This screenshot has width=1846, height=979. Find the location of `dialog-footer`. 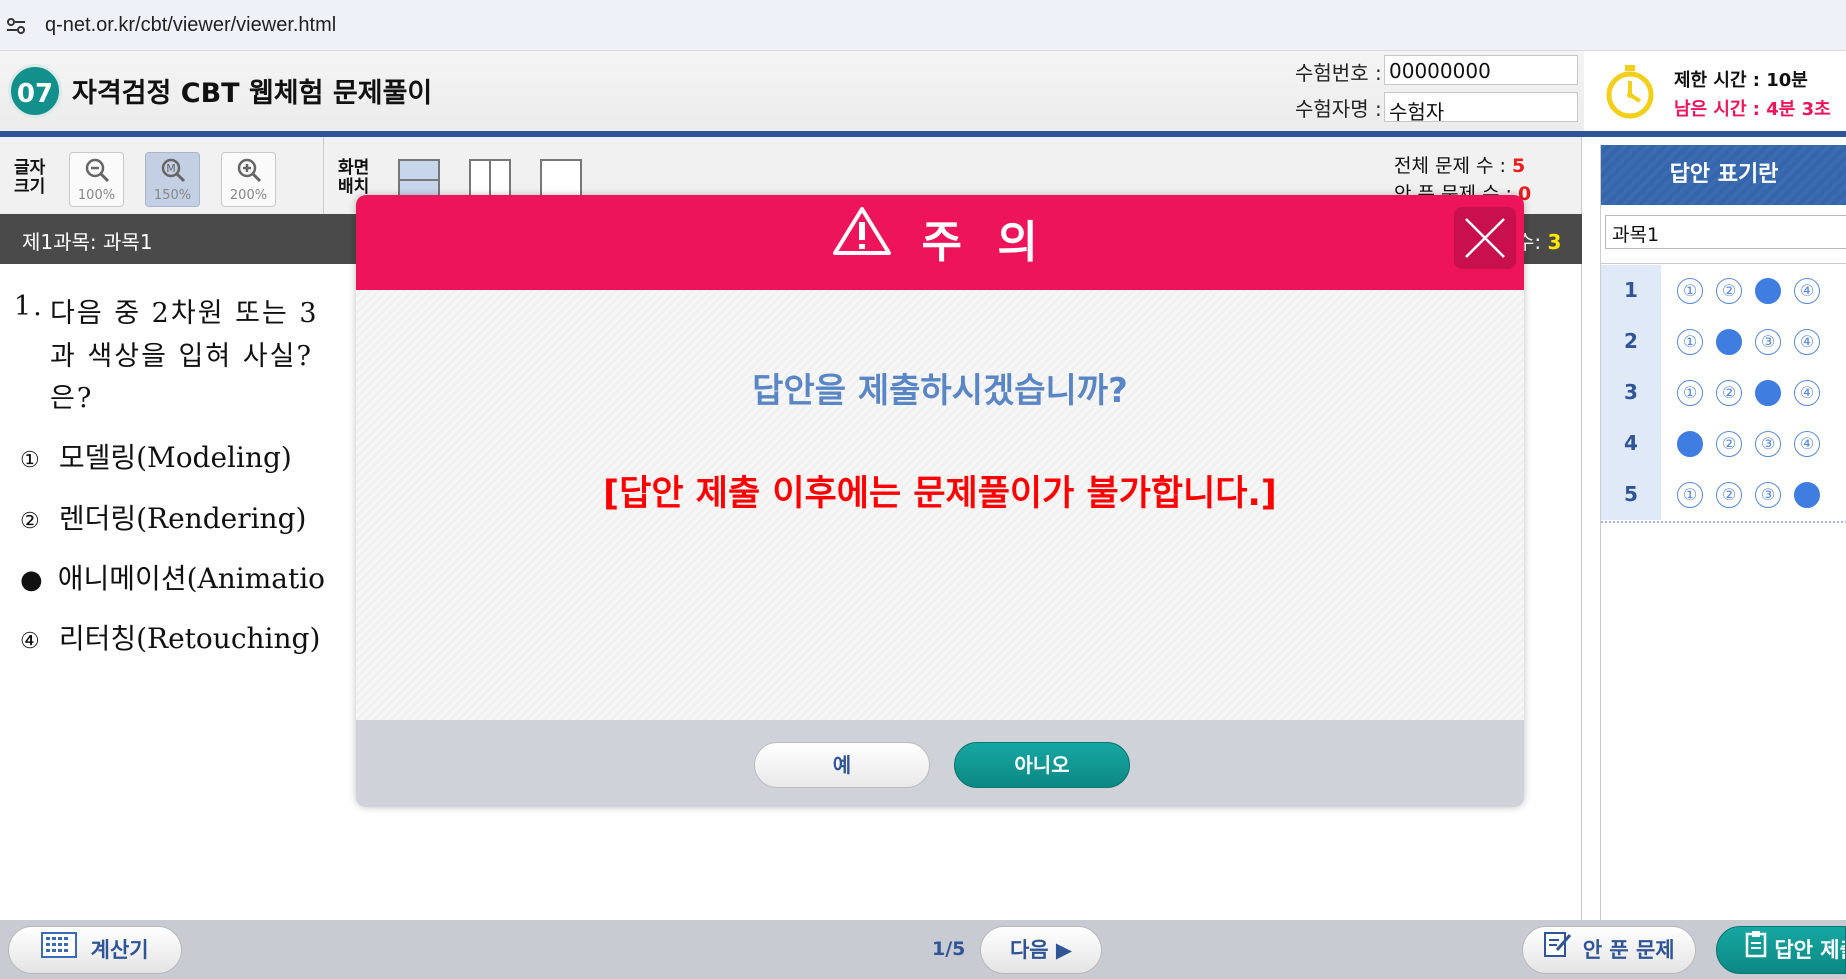

dialog-footer is located at coordinates (940, 763).